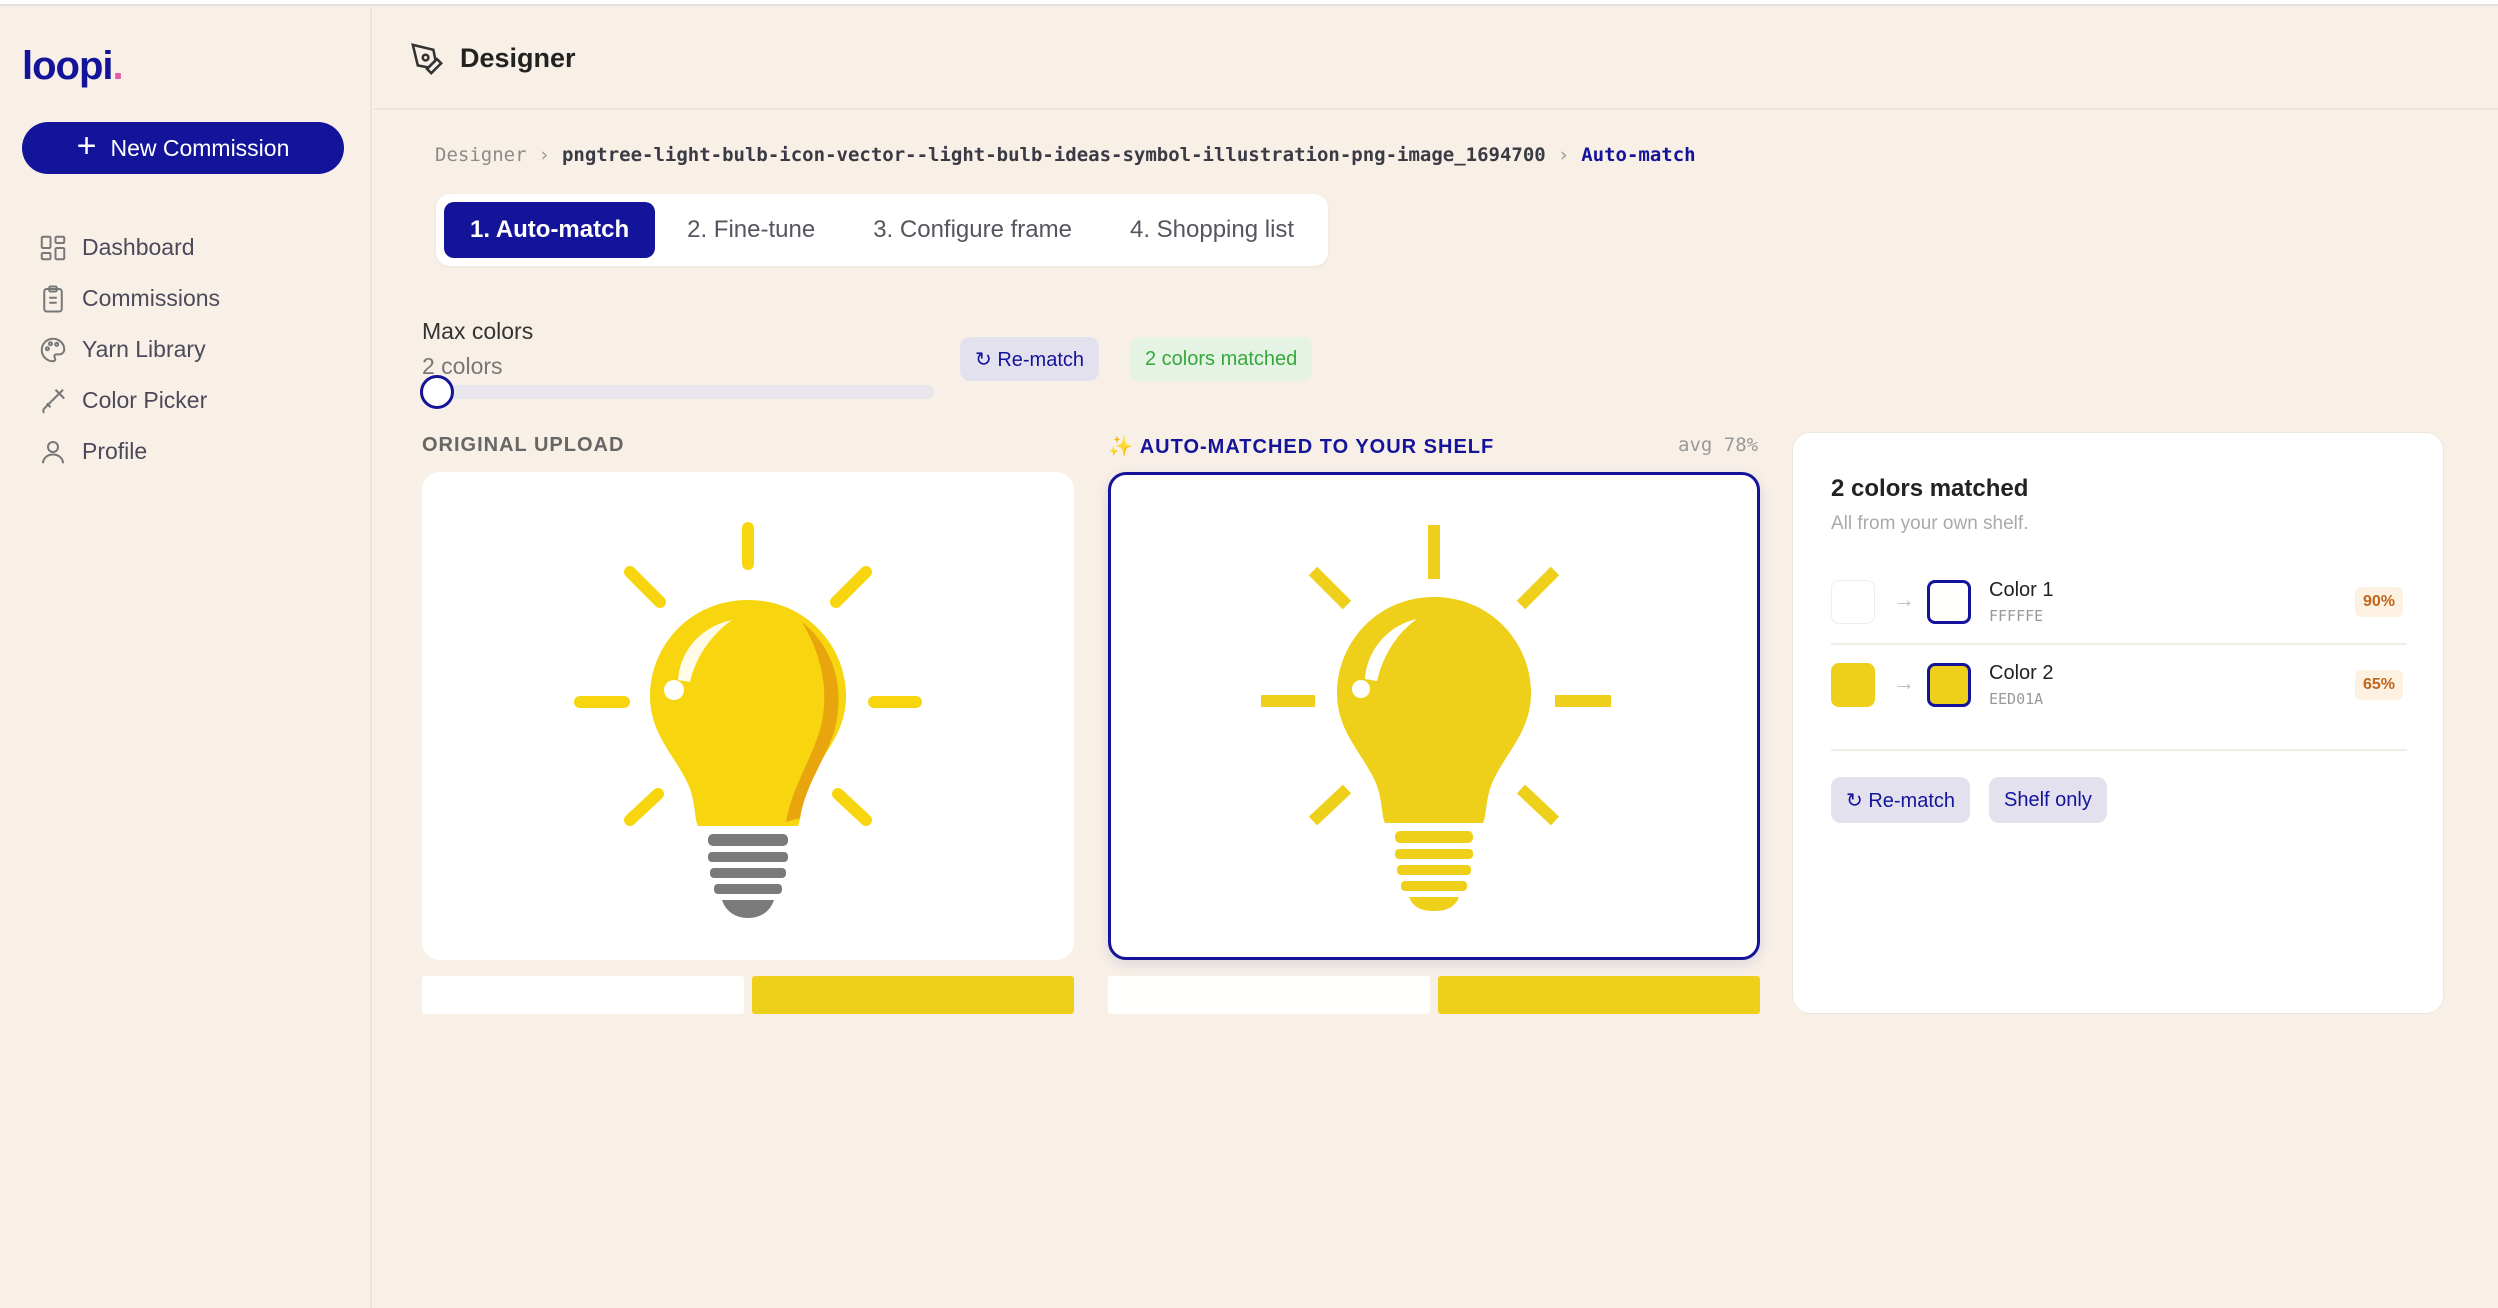  I want to click on auto-matched-image-card, so click(1434, 716).